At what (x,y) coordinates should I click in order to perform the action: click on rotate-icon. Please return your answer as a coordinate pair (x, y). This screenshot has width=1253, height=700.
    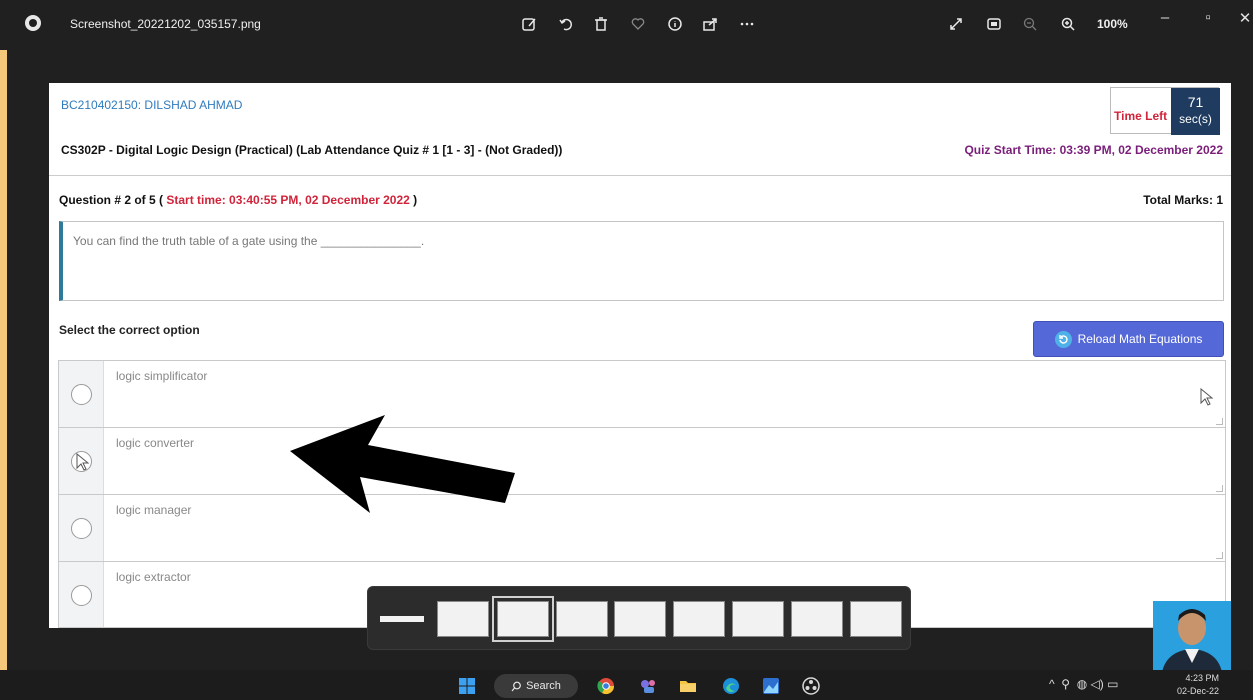
    Looking at the image, I should click on (566, 24).